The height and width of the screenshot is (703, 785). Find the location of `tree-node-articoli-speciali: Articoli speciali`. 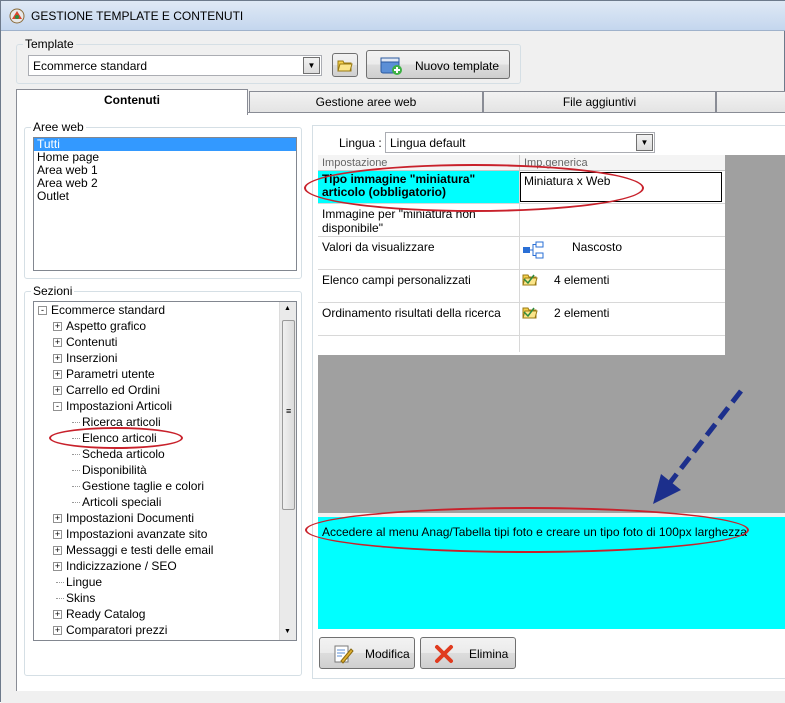

tree-node-articoli-speciali: Articoli speciali is located at coordinates (121, 502).